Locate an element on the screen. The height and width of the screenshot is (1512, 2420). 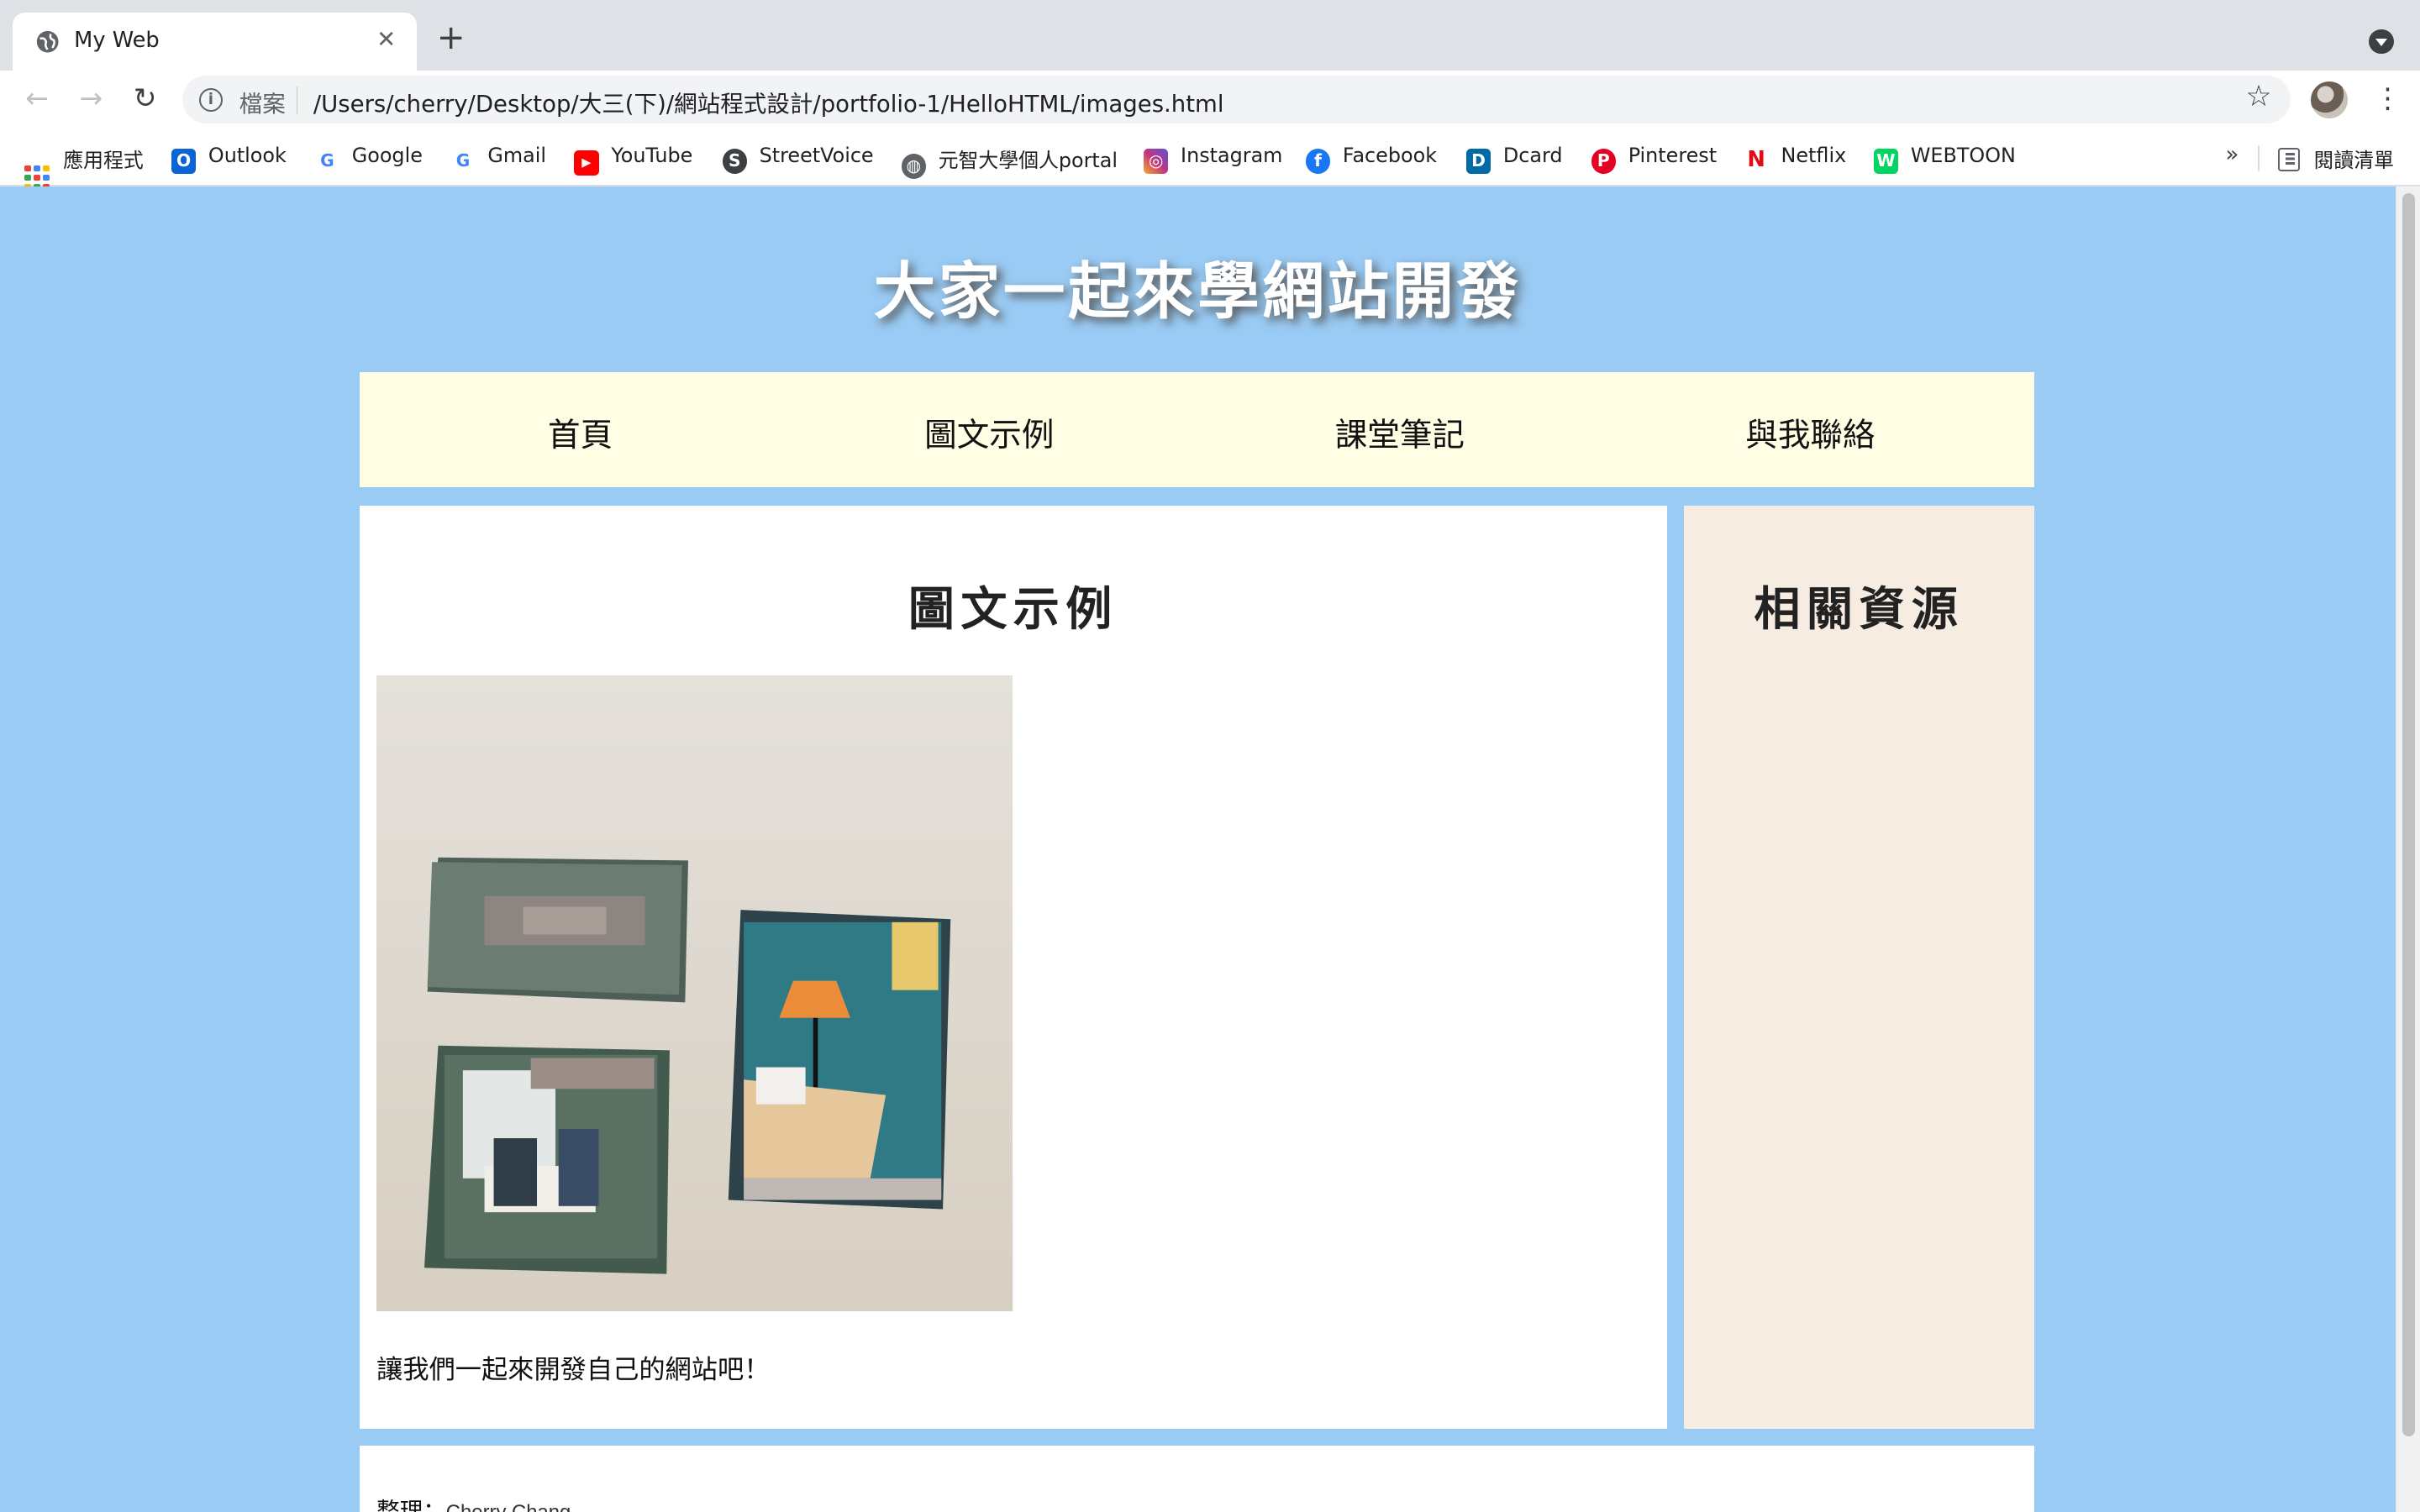
framed-posters-image is located at coordinates (688, 1066).